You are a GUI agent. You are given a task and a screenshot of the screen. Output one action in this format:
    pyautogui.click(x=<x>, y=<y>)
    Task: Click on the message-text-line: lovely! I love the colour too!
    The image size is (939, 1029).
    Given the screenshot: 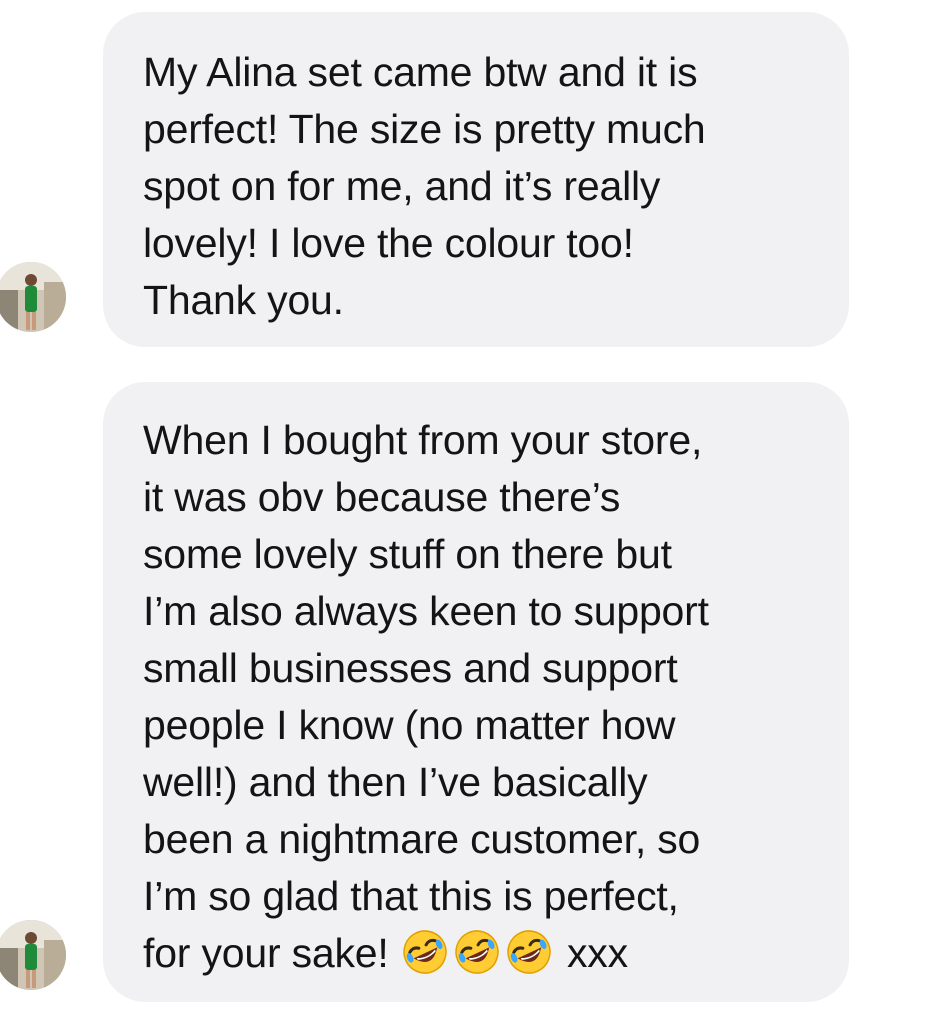 What is the action you would take?
    pyautogui.click(x=388, y=243)
    